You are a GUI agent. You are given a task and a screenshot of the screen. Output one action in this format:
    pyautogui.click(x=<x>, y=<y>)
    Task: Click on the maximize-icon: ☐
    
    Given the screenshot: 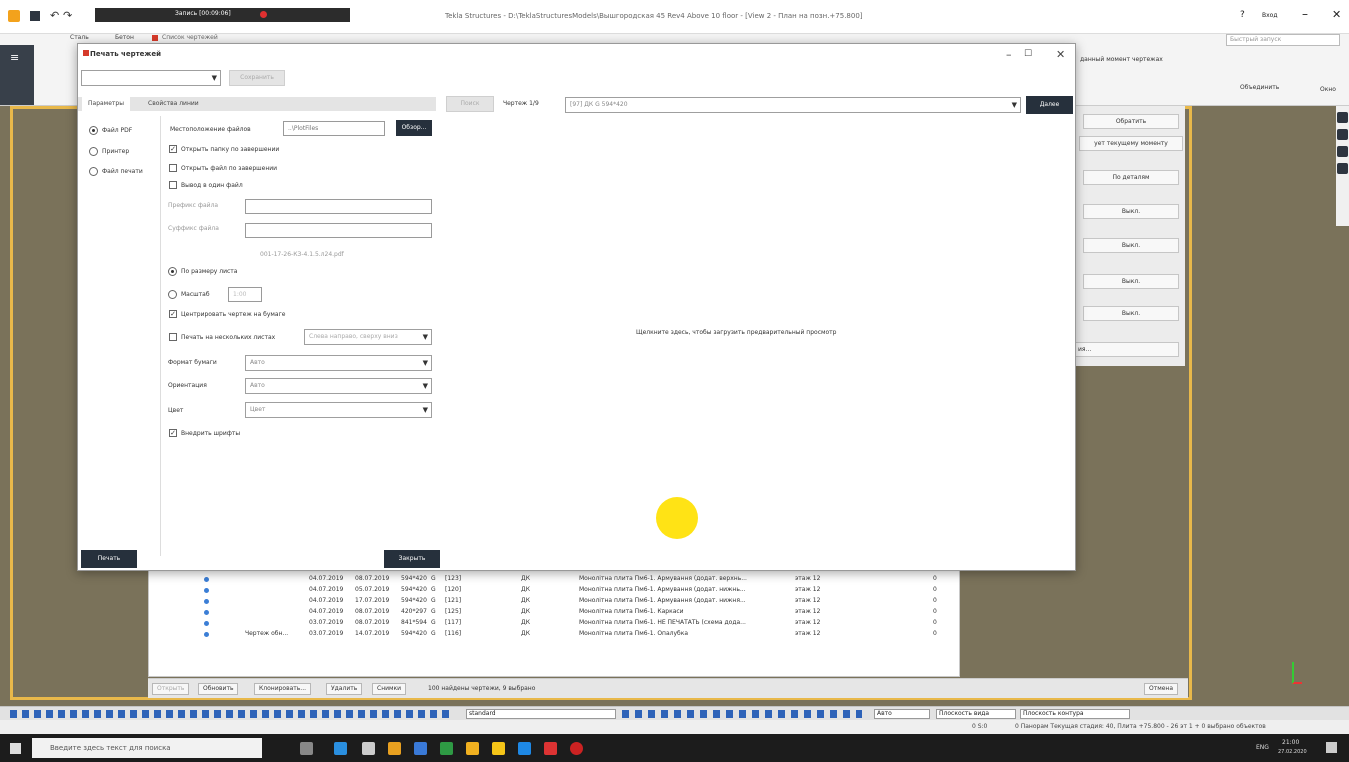 What is the action you would take?
    pyautogui.click(x=1028, y=54)
    